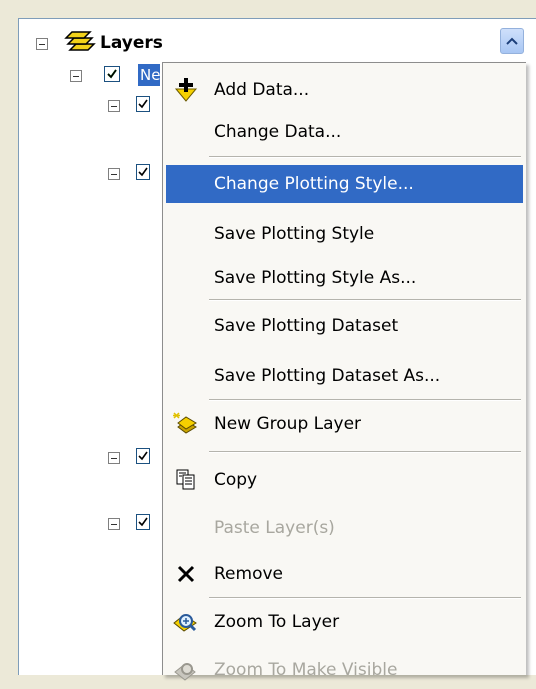  I want to click on menu-item-zoom-to-layer: Zoom To Layer, so click(344, 622).